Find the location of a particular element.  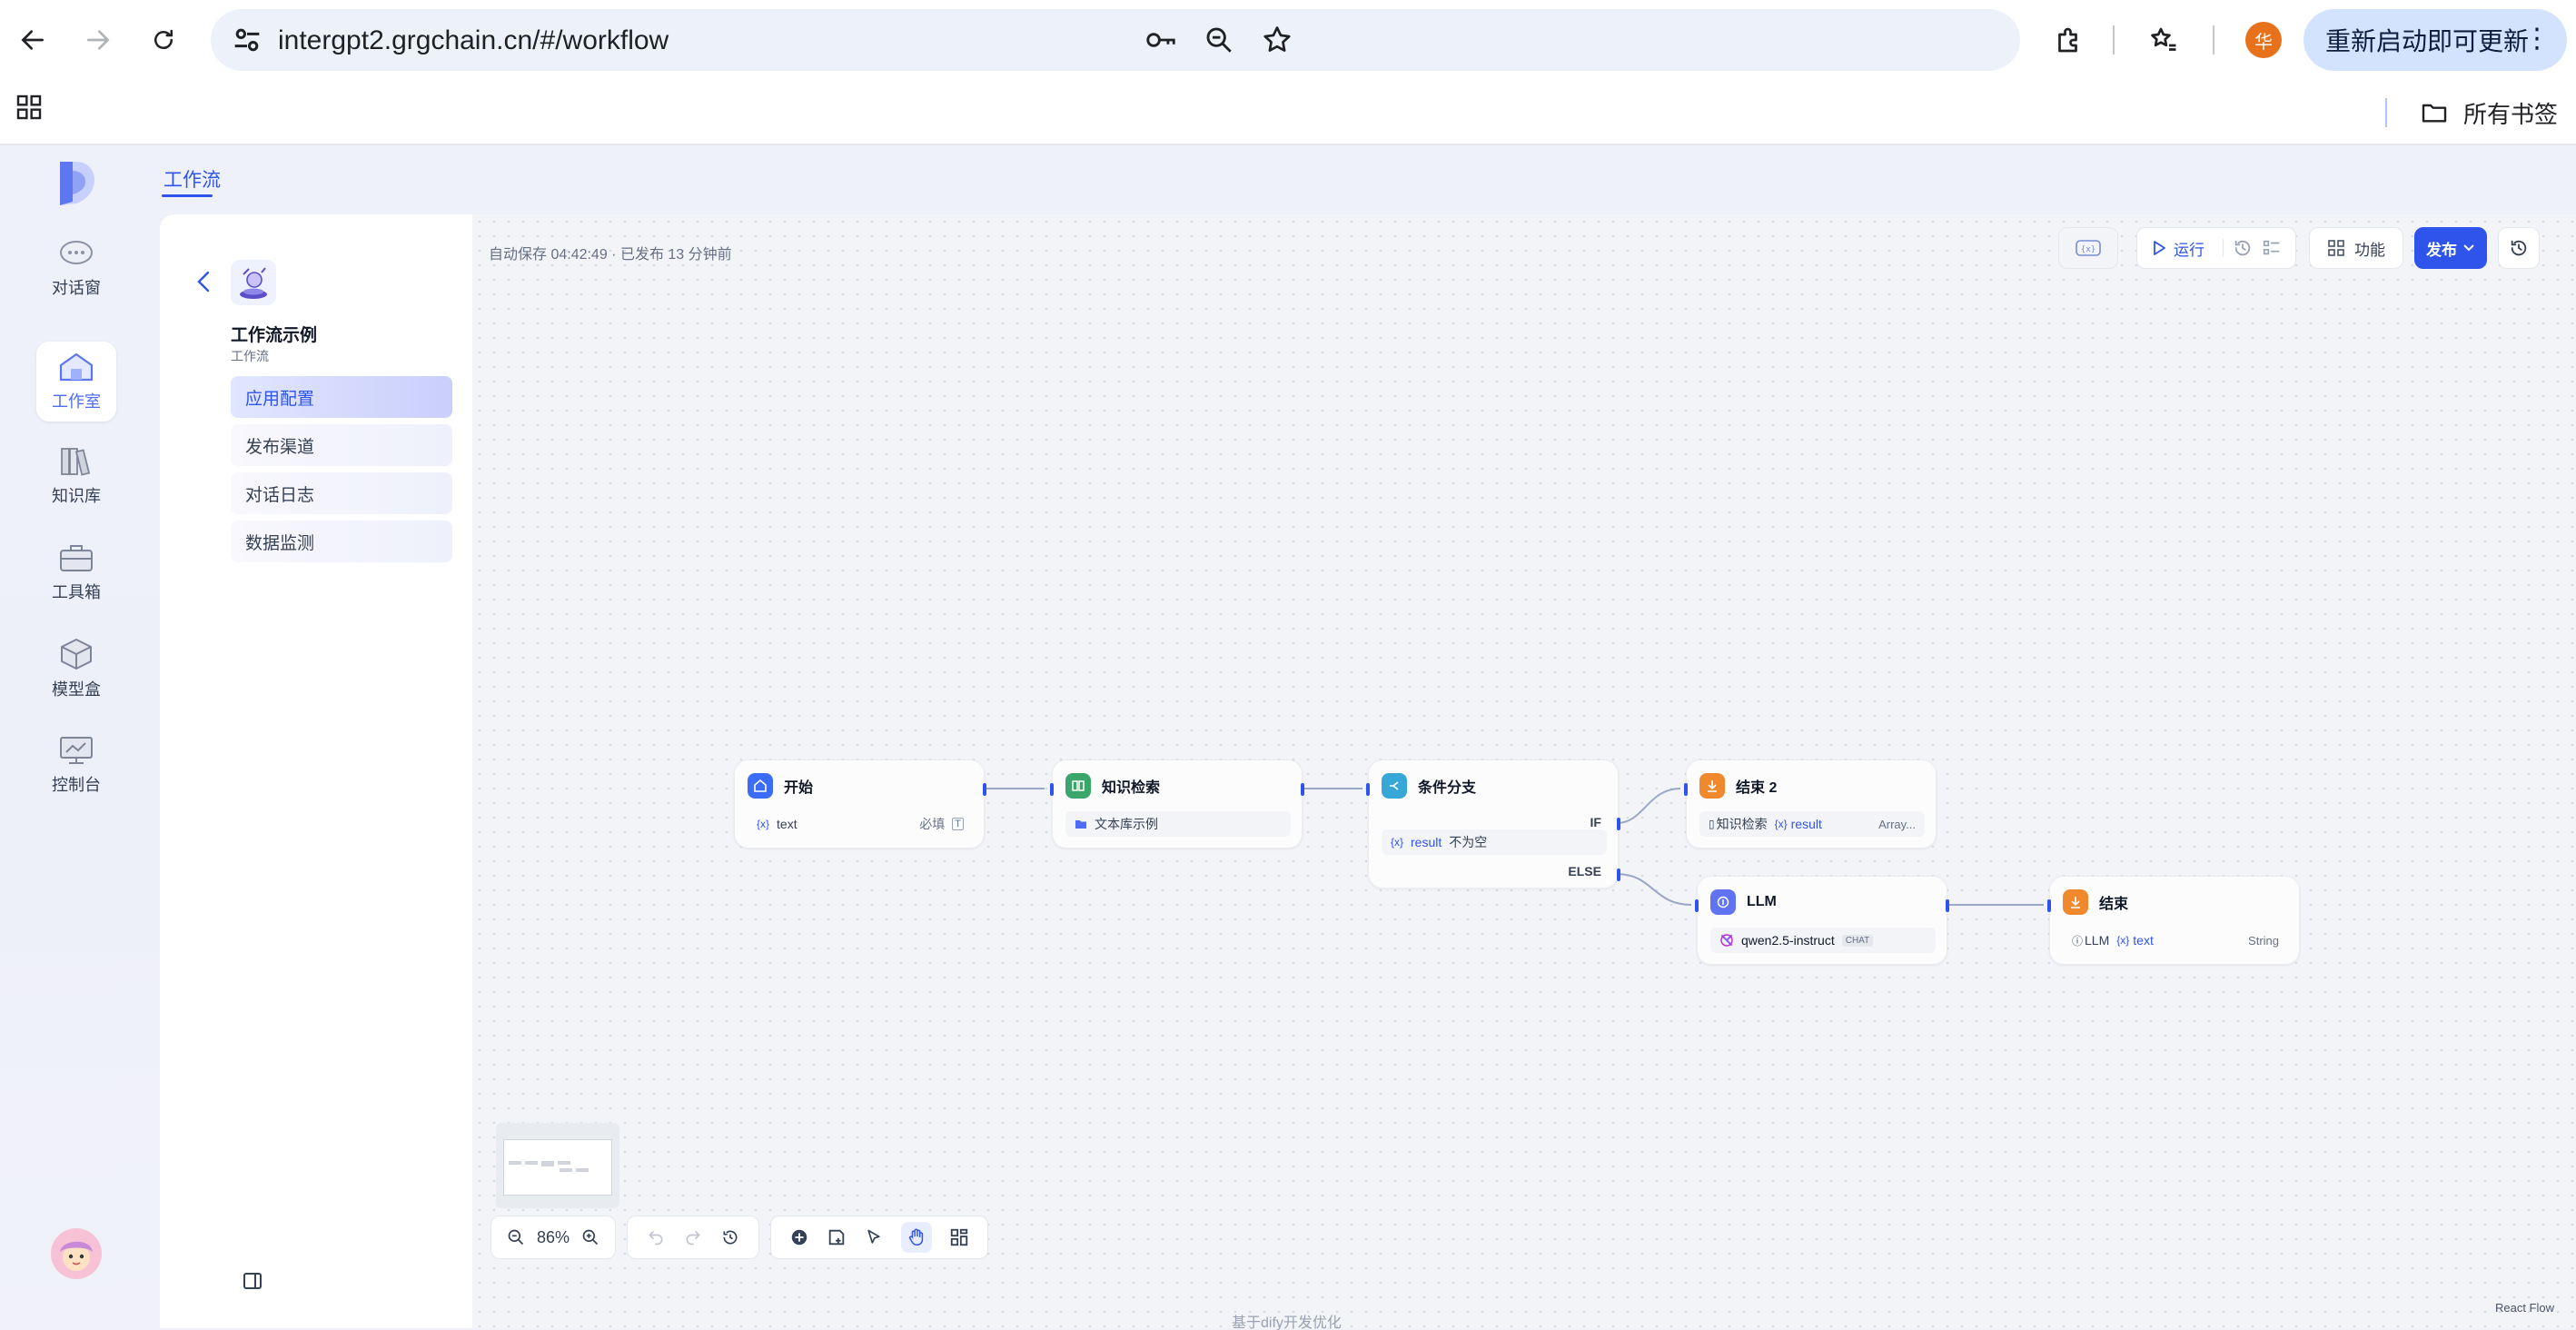

rail-item-models: 模型盒 is located at coordinates (76, 669).